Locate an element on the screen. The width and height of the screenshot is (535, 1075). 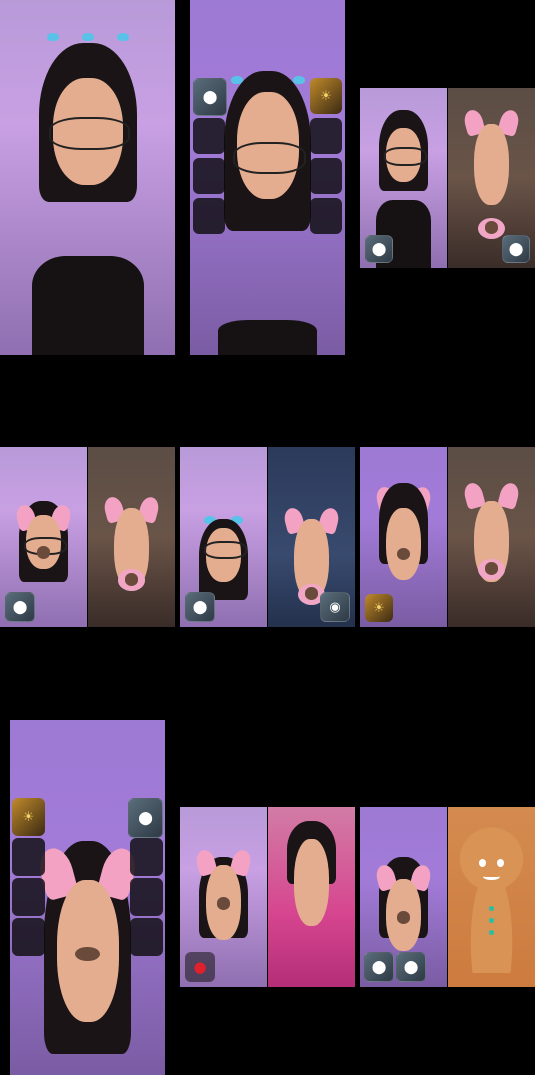
stream-tile-4: ⬤ is located at coordinates (87, 537).